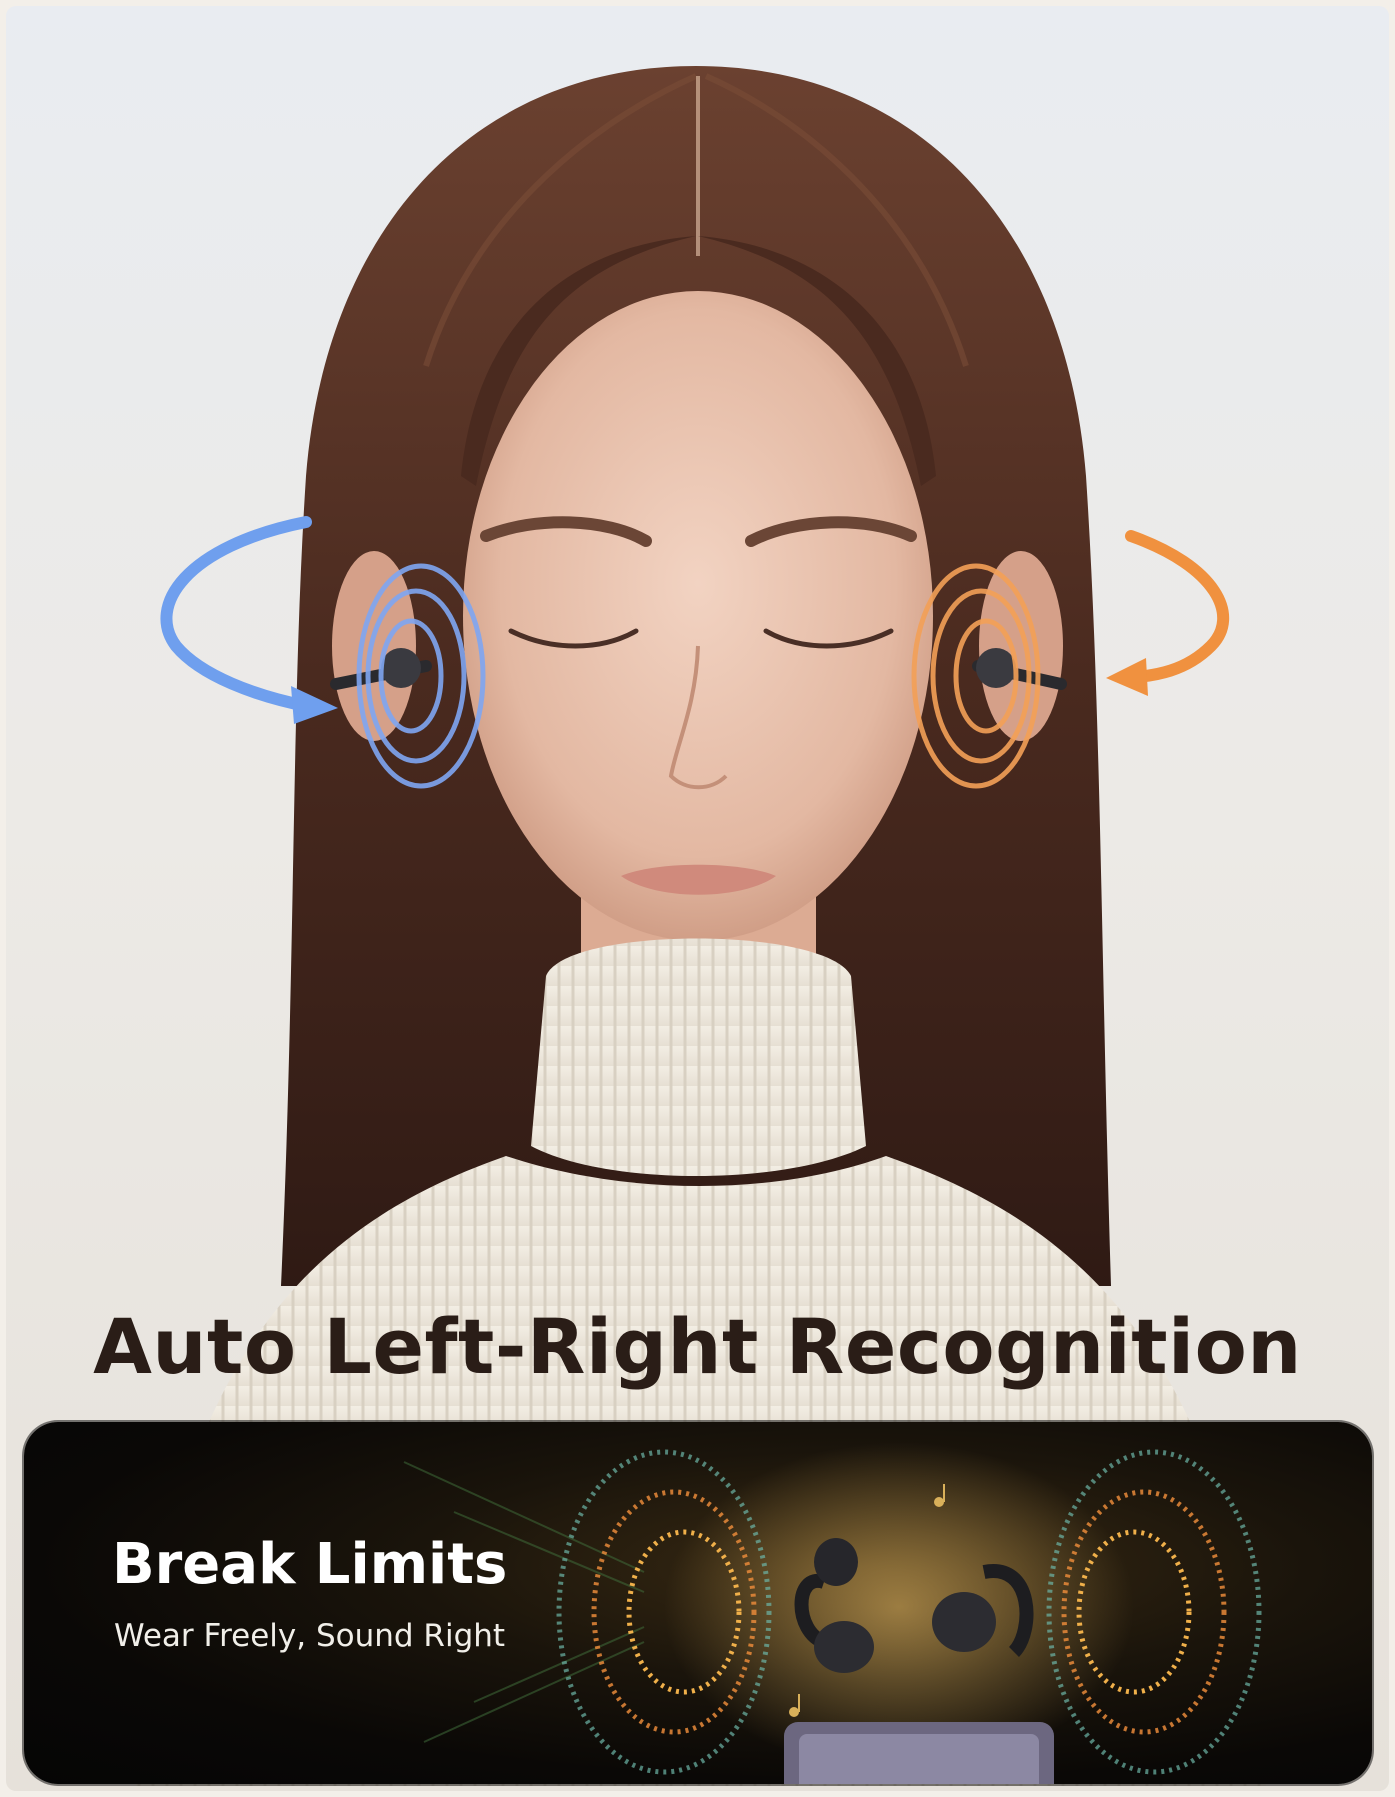  Describe the element at coordinates (697, 1346) in the screenshot. I see `headline: Auto Left-Right Recognition` at that location.